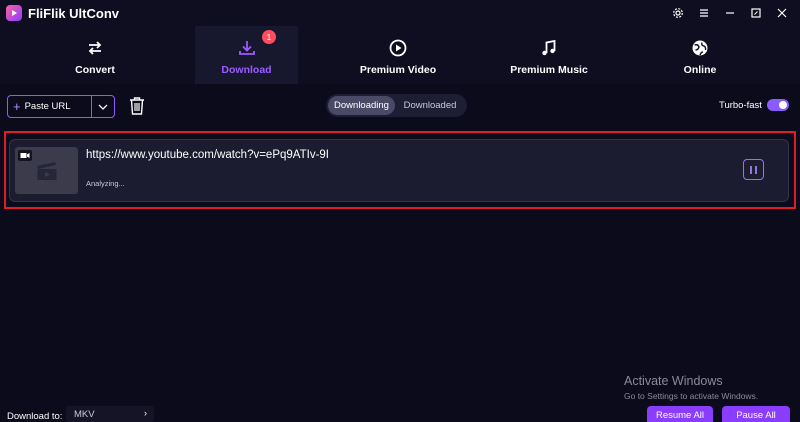 This screenshot has width=800, height=422. What do you see at coordinates (110, 414) in the screenshot?
I see `output-format-select: MKV ›` at bounding box center [110, 414].